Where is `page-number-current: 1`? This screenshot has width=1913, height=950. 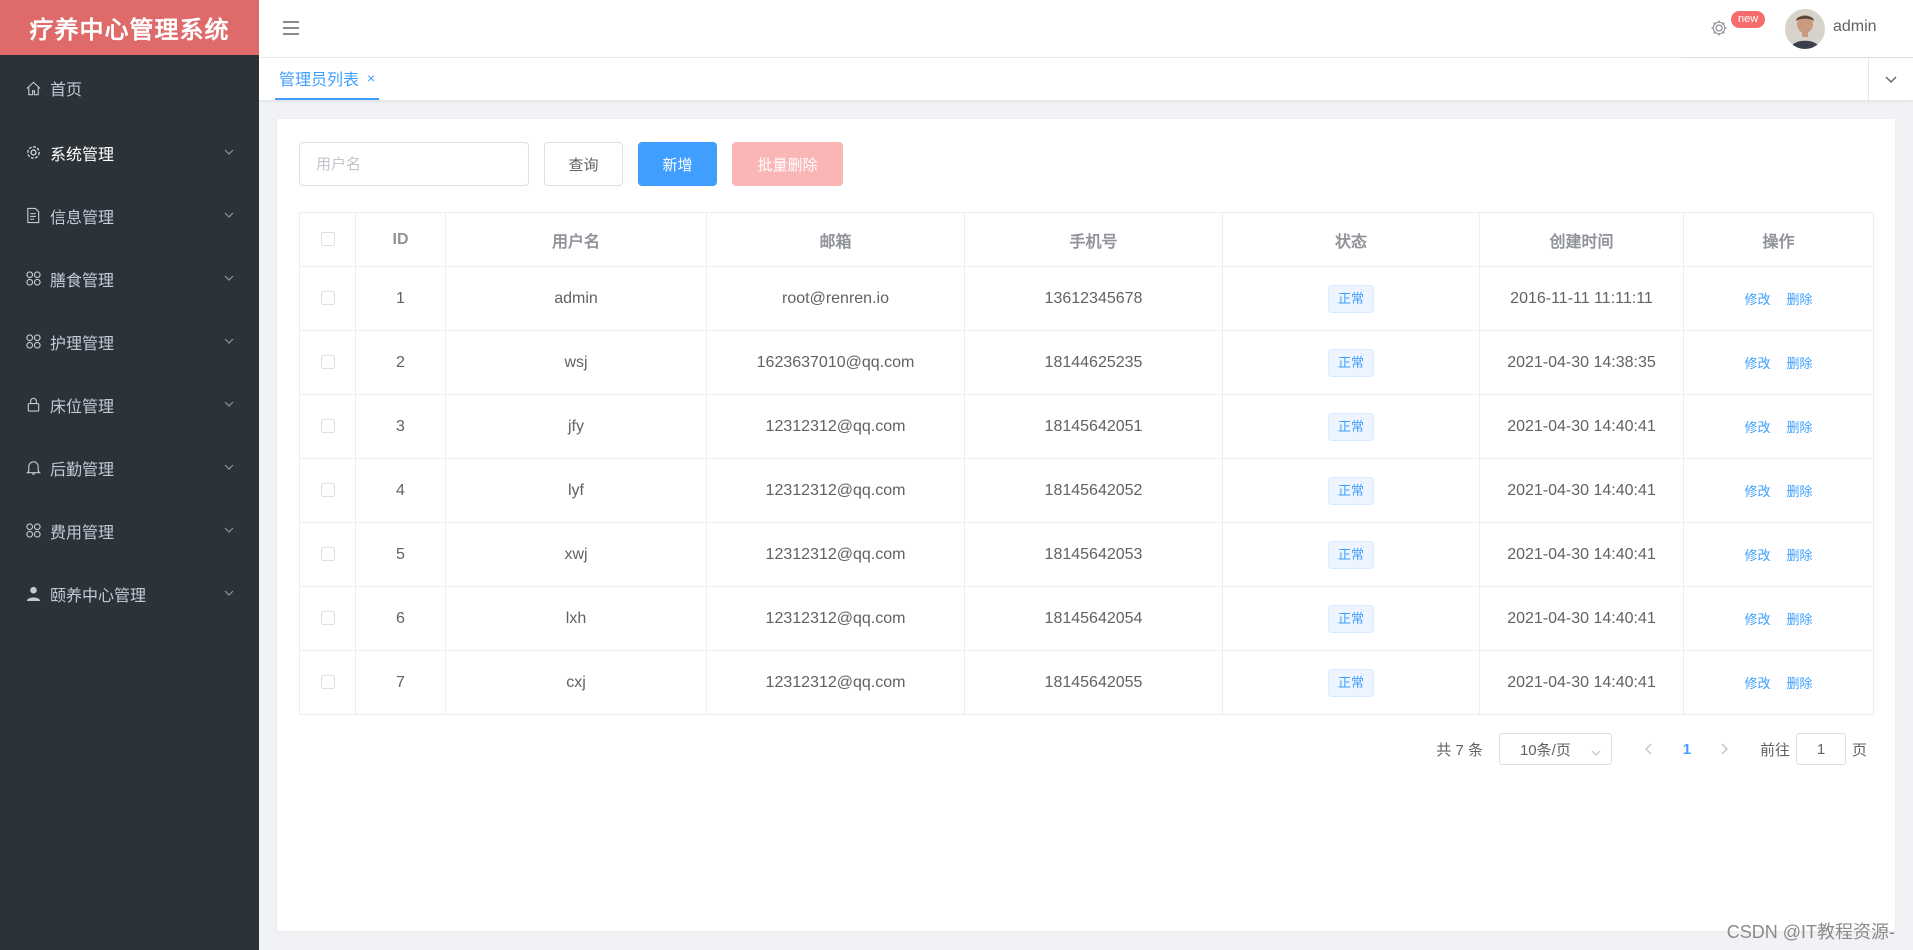
page-number-current: 1 is located at coordinates (1687, 749).